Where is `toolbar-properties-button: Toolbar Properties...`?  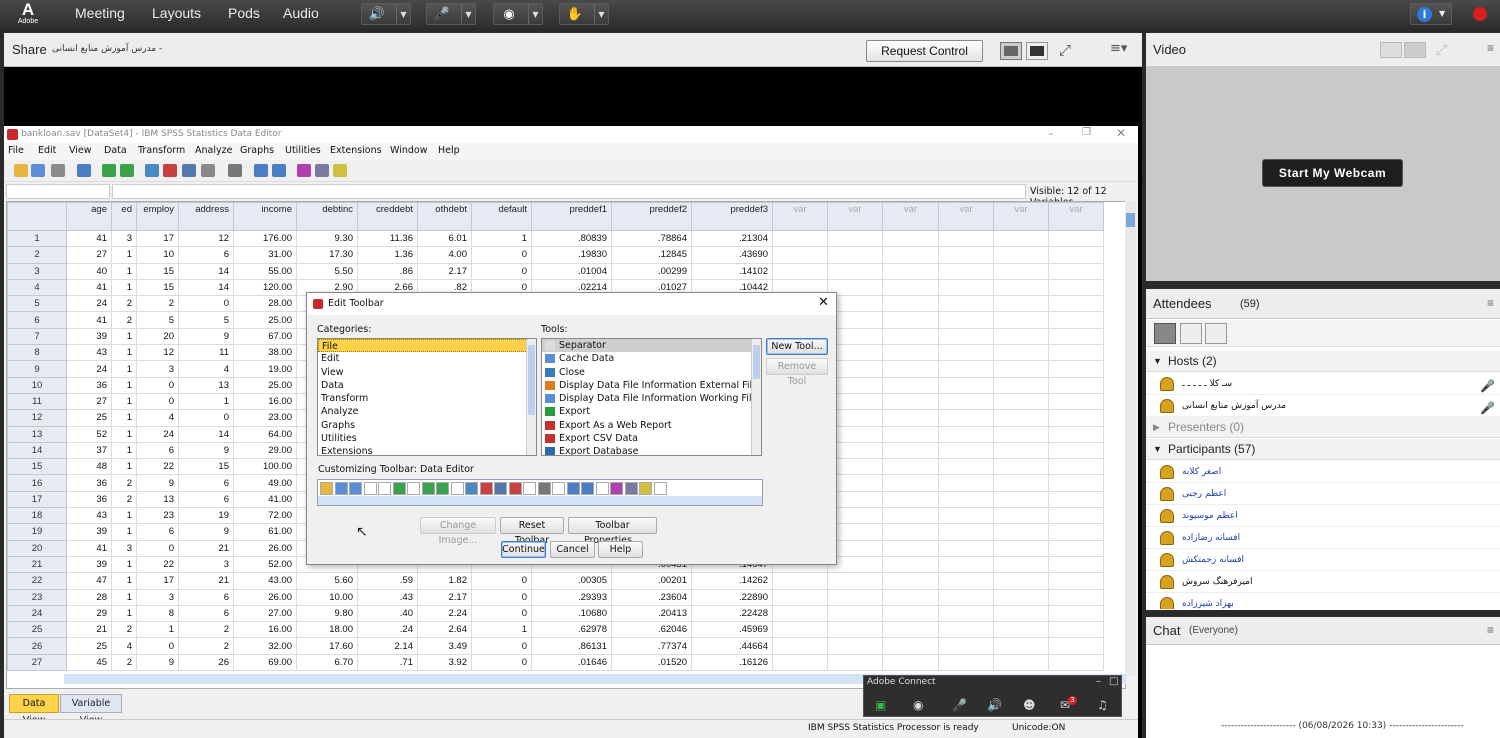 toolbar-properties-button: Toolbar Properties... is located at coordinates (612, 531).